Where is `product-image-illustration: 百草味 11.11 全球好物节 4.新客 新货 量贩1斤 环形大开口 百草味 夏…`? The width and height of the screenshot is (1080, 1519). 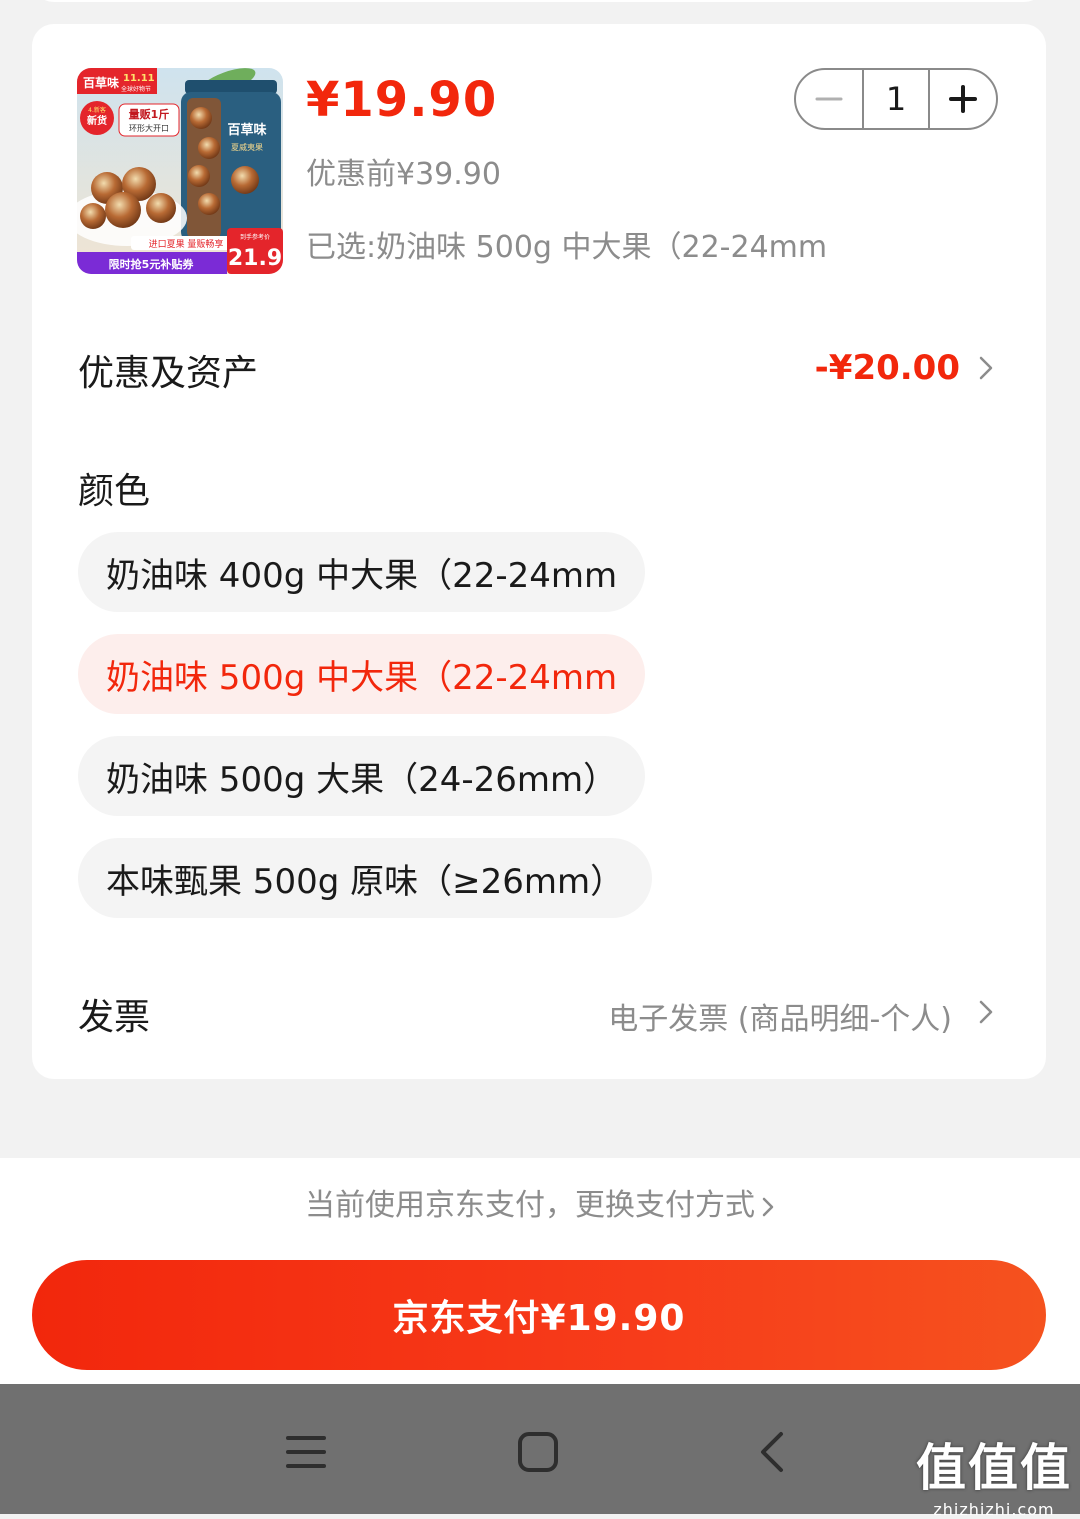
product-image-illustration: 百草味 11.11 全球好物节 4.新客 新货 量贩1斤 环形大开口 百草味 夏… is located at coordinates (180, 171).